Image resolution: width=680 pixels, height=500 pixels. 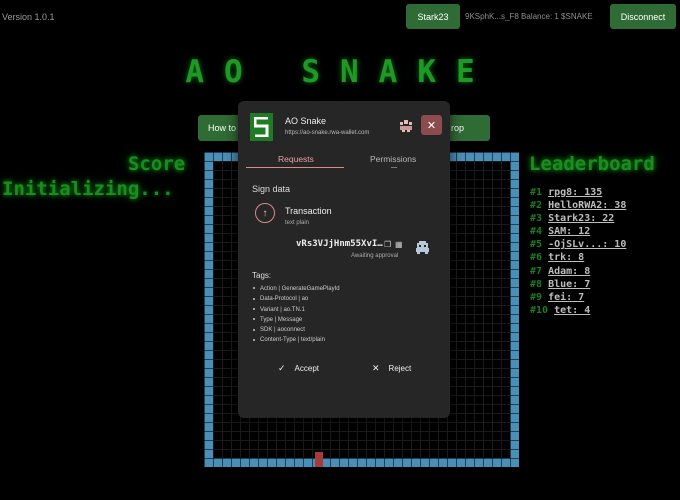 I want to click on leaderboard-item: #6 trk: 8, so click(x=578, y=257).